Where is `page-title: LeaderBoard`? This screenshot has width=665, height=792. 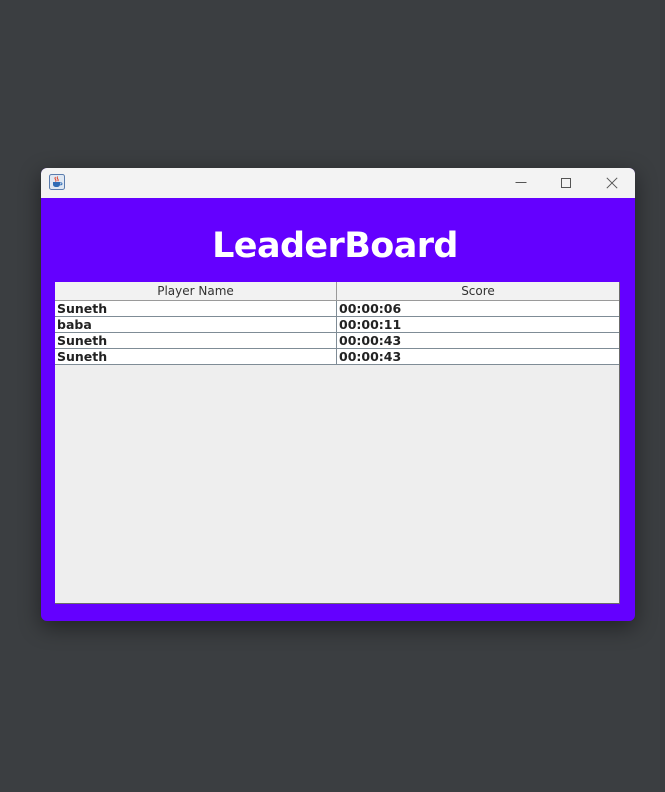
page-title: LeaderBoard is located at coordinates (335, 246).